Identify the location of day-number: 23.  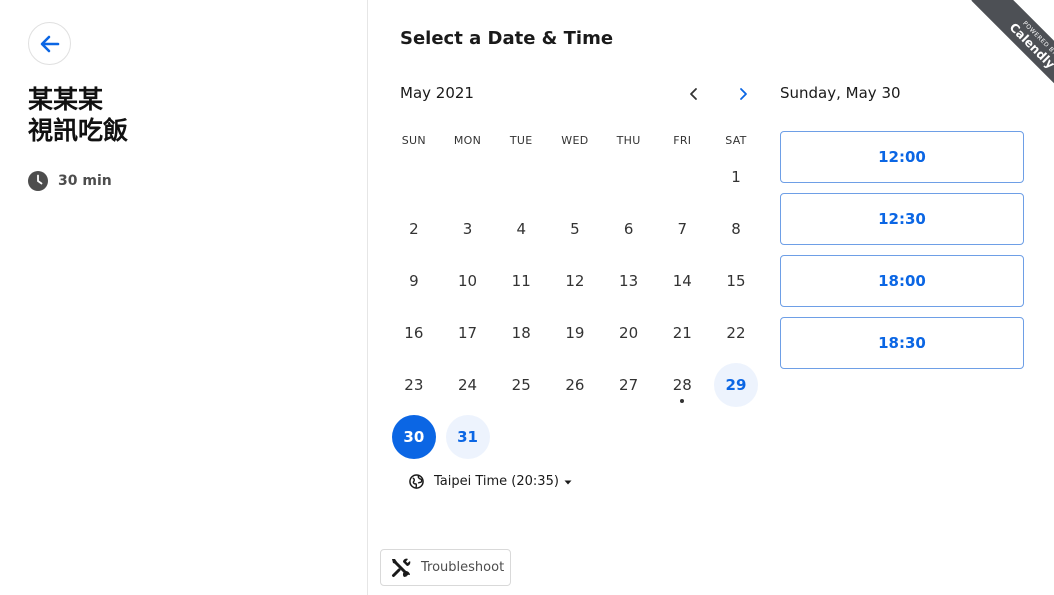
(414, 385).